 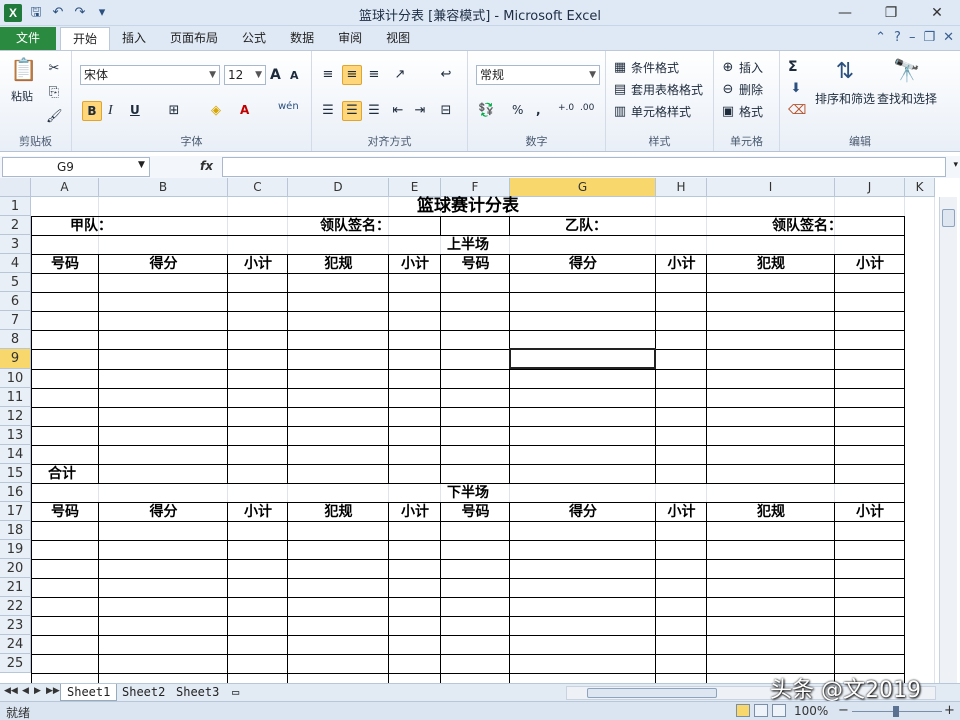 I want to click on row-header-25: 25, so click(x=15, y=664).